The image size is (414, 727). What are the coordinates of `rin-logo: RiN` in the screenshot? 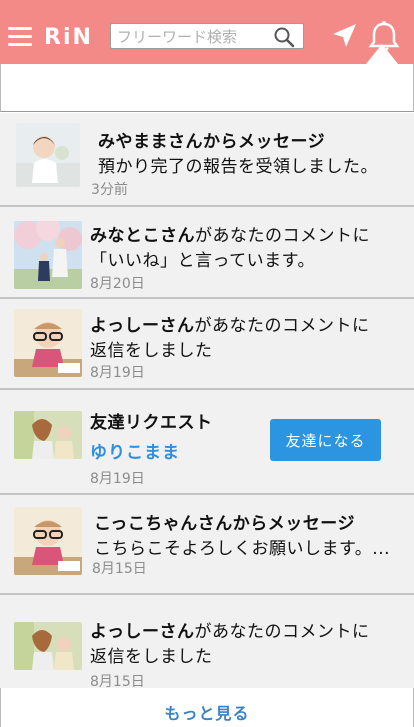 It's located at (71, 35).